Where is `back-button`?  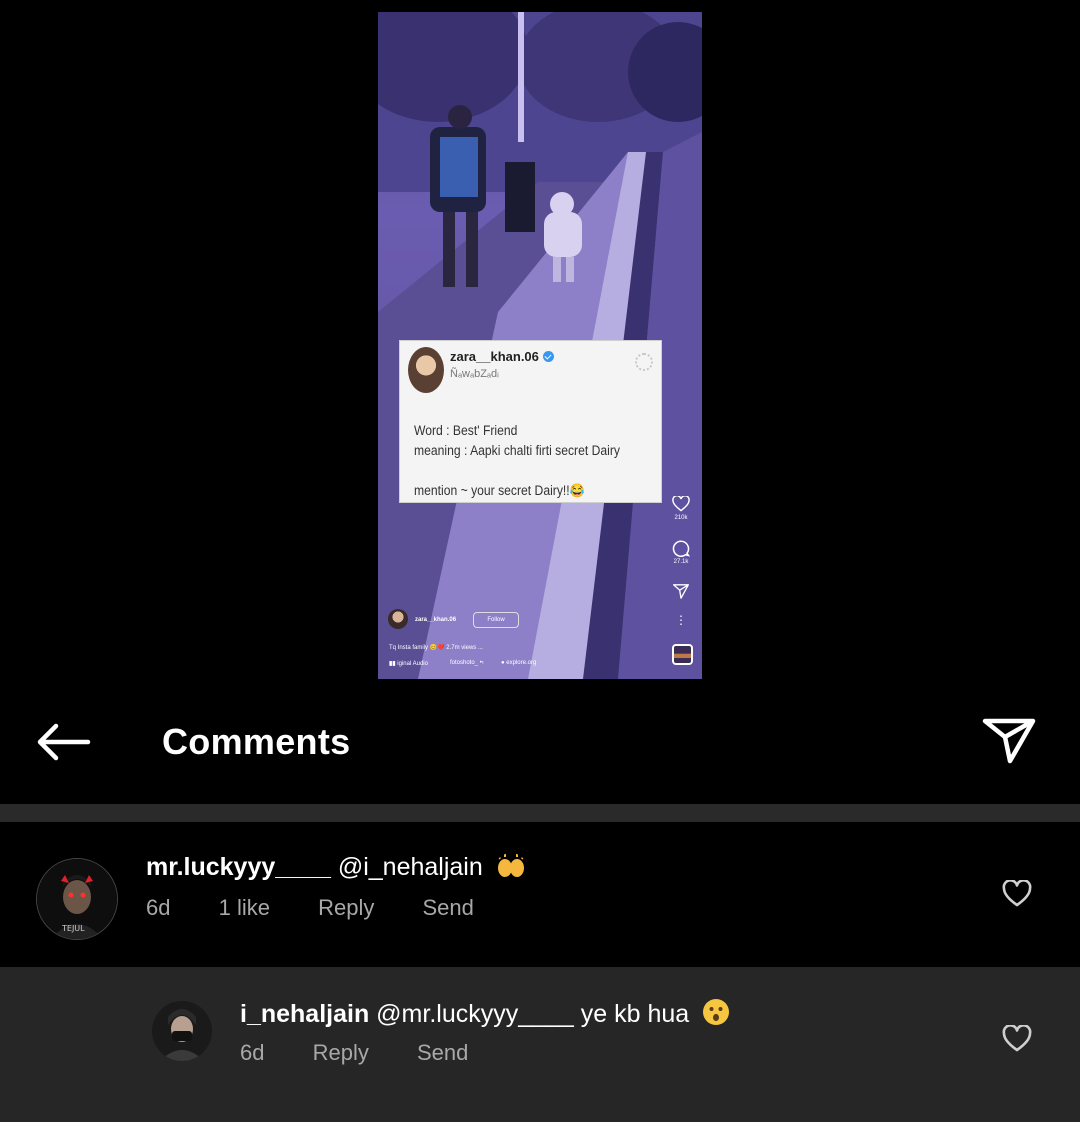
back-button is located at coordinates (63, 742).